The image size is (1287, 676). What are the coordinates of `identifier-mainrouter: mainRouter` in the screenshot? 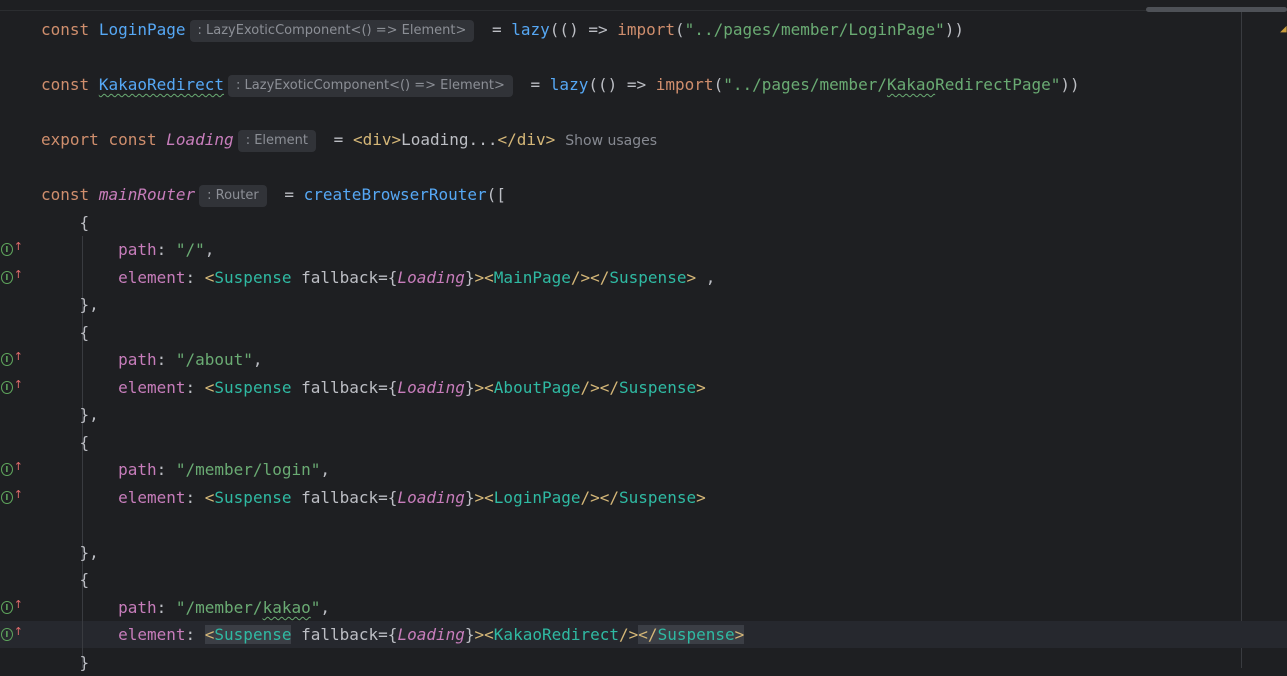 It's located at (147, 194).